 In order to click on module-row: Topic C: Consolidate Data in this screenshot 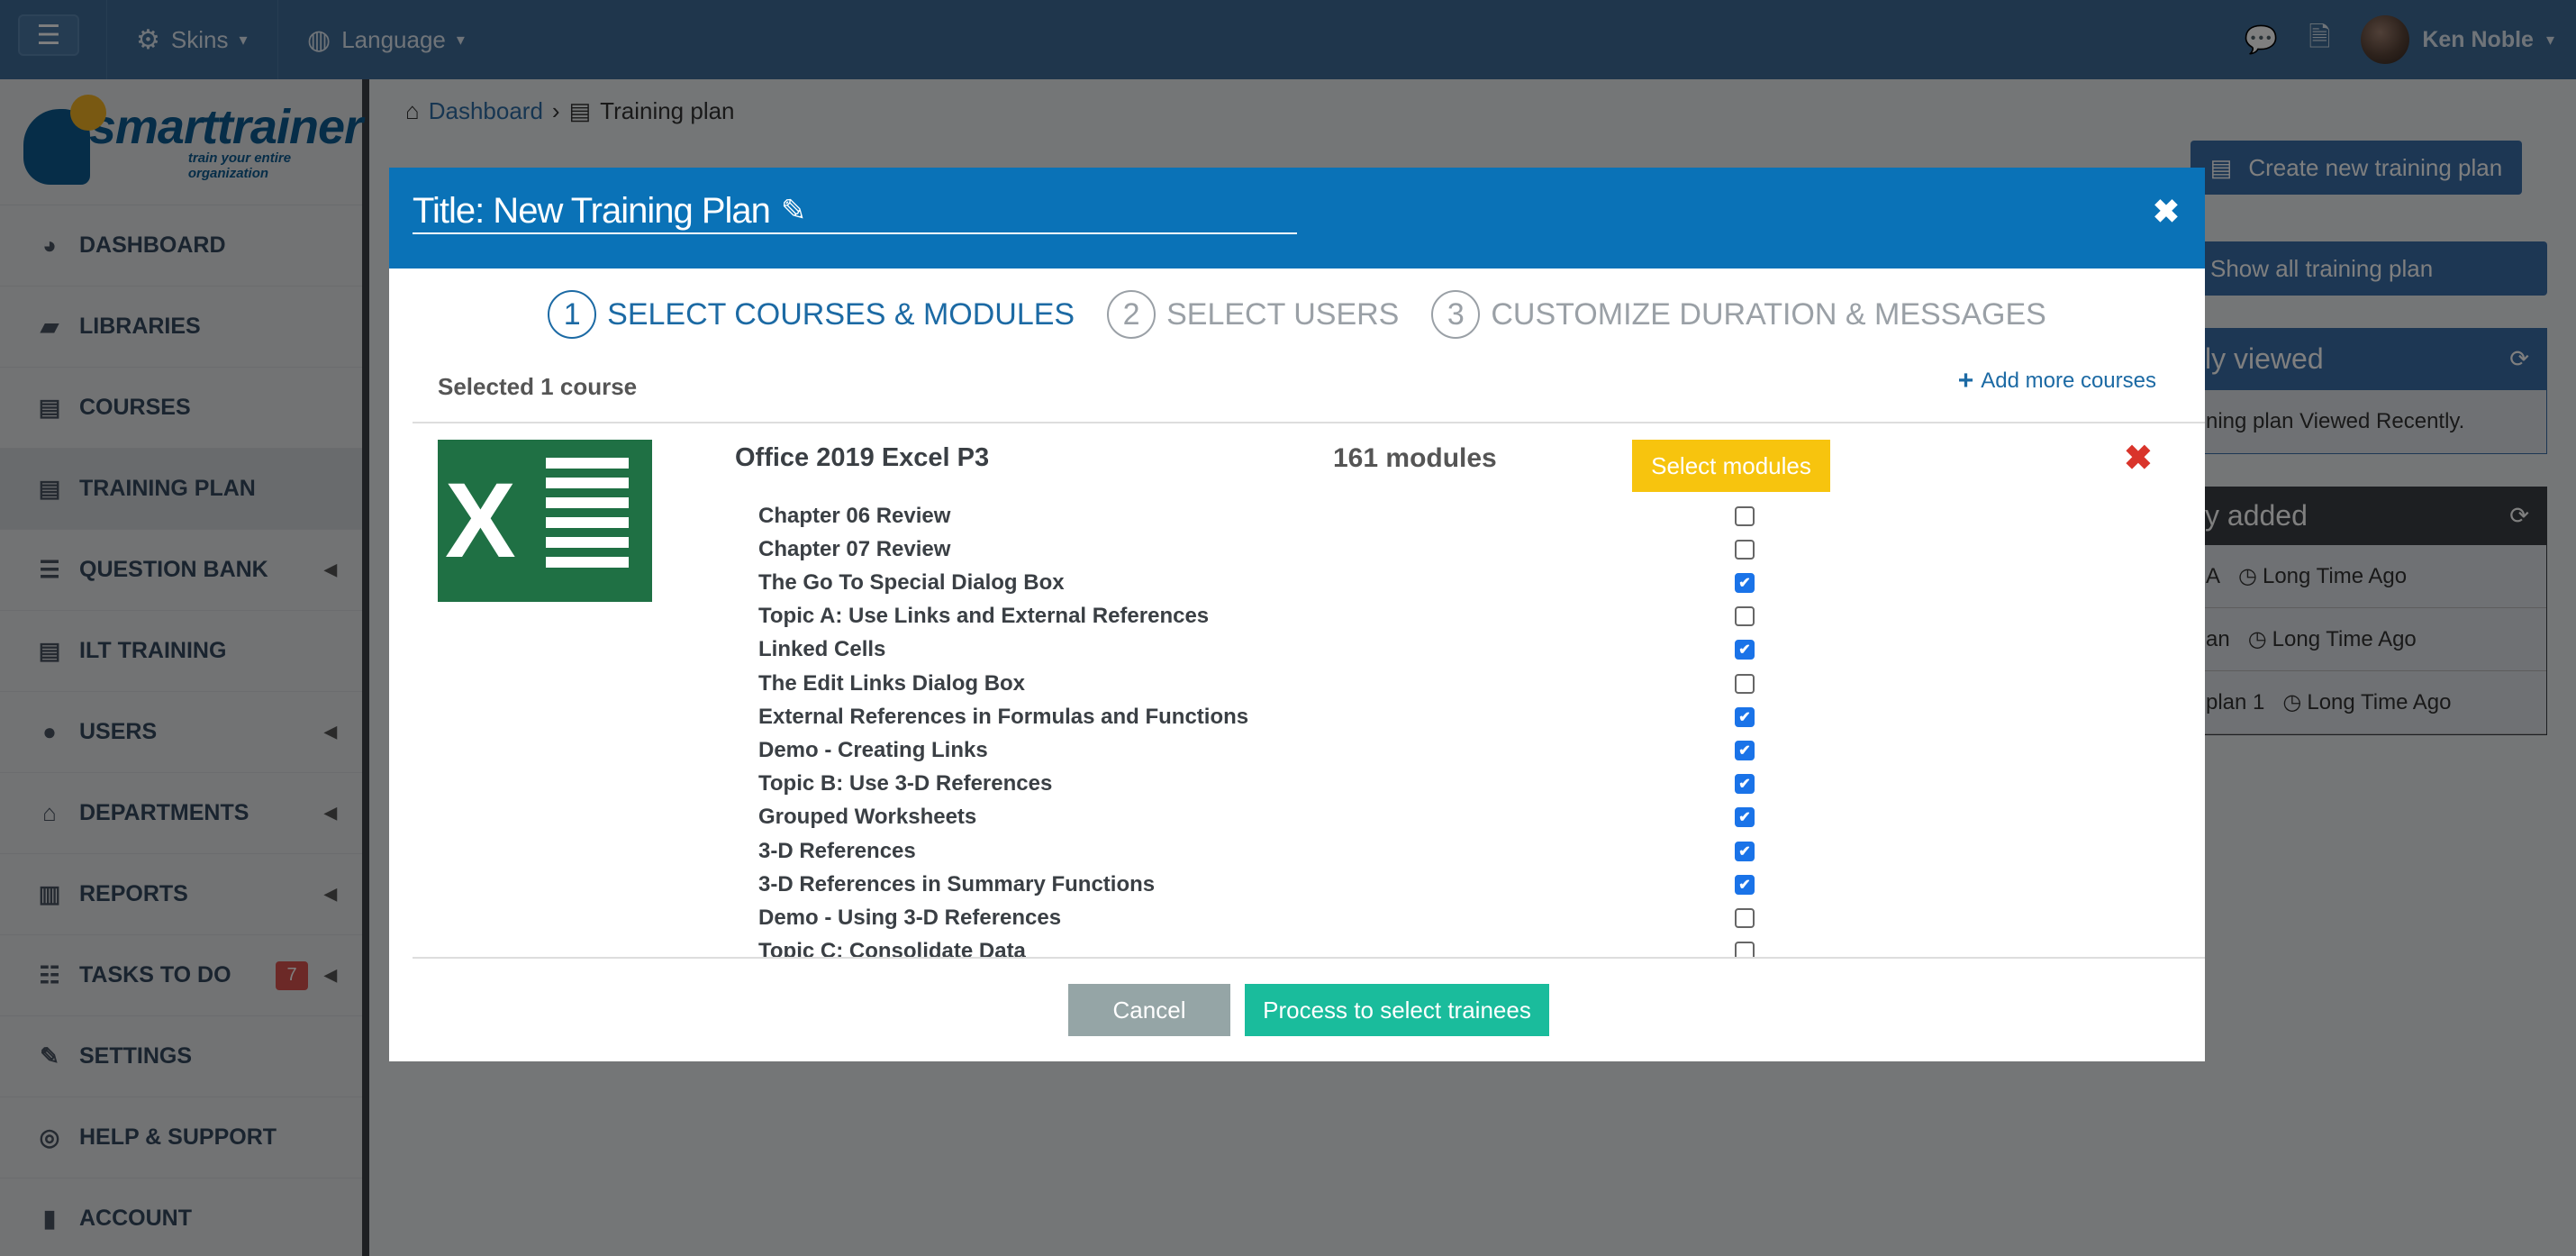, I will do `click(1262, 946)`.